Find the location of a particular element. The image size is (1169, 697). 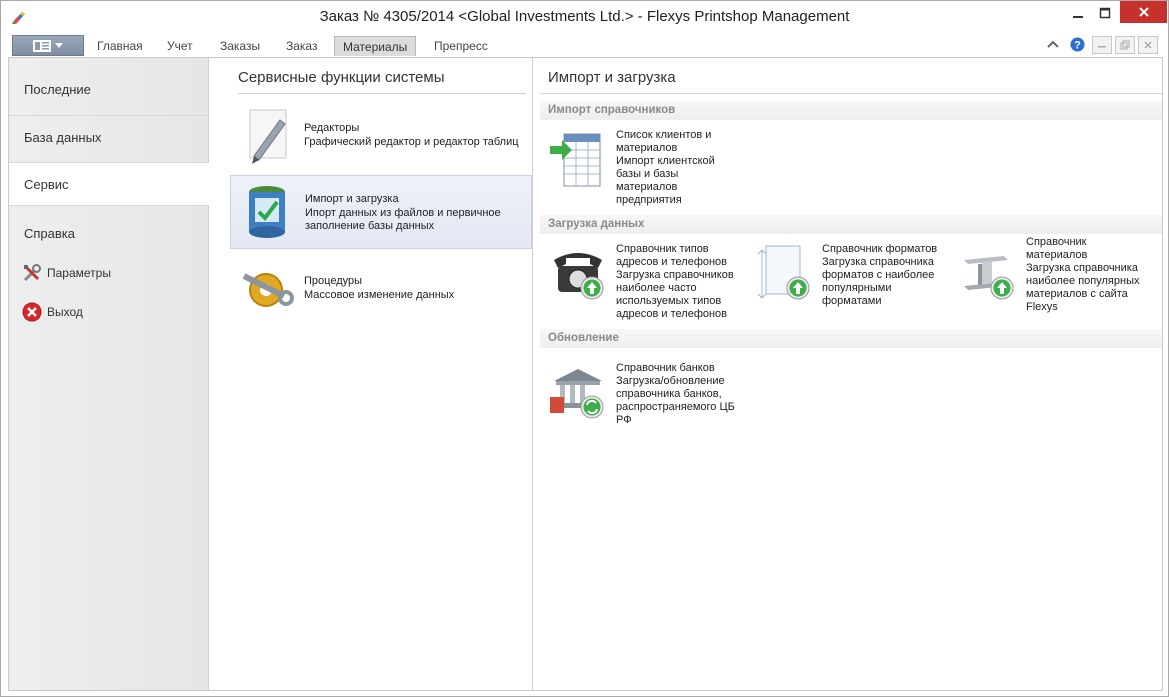

database-import-icon is located at coordinates (267, 212).